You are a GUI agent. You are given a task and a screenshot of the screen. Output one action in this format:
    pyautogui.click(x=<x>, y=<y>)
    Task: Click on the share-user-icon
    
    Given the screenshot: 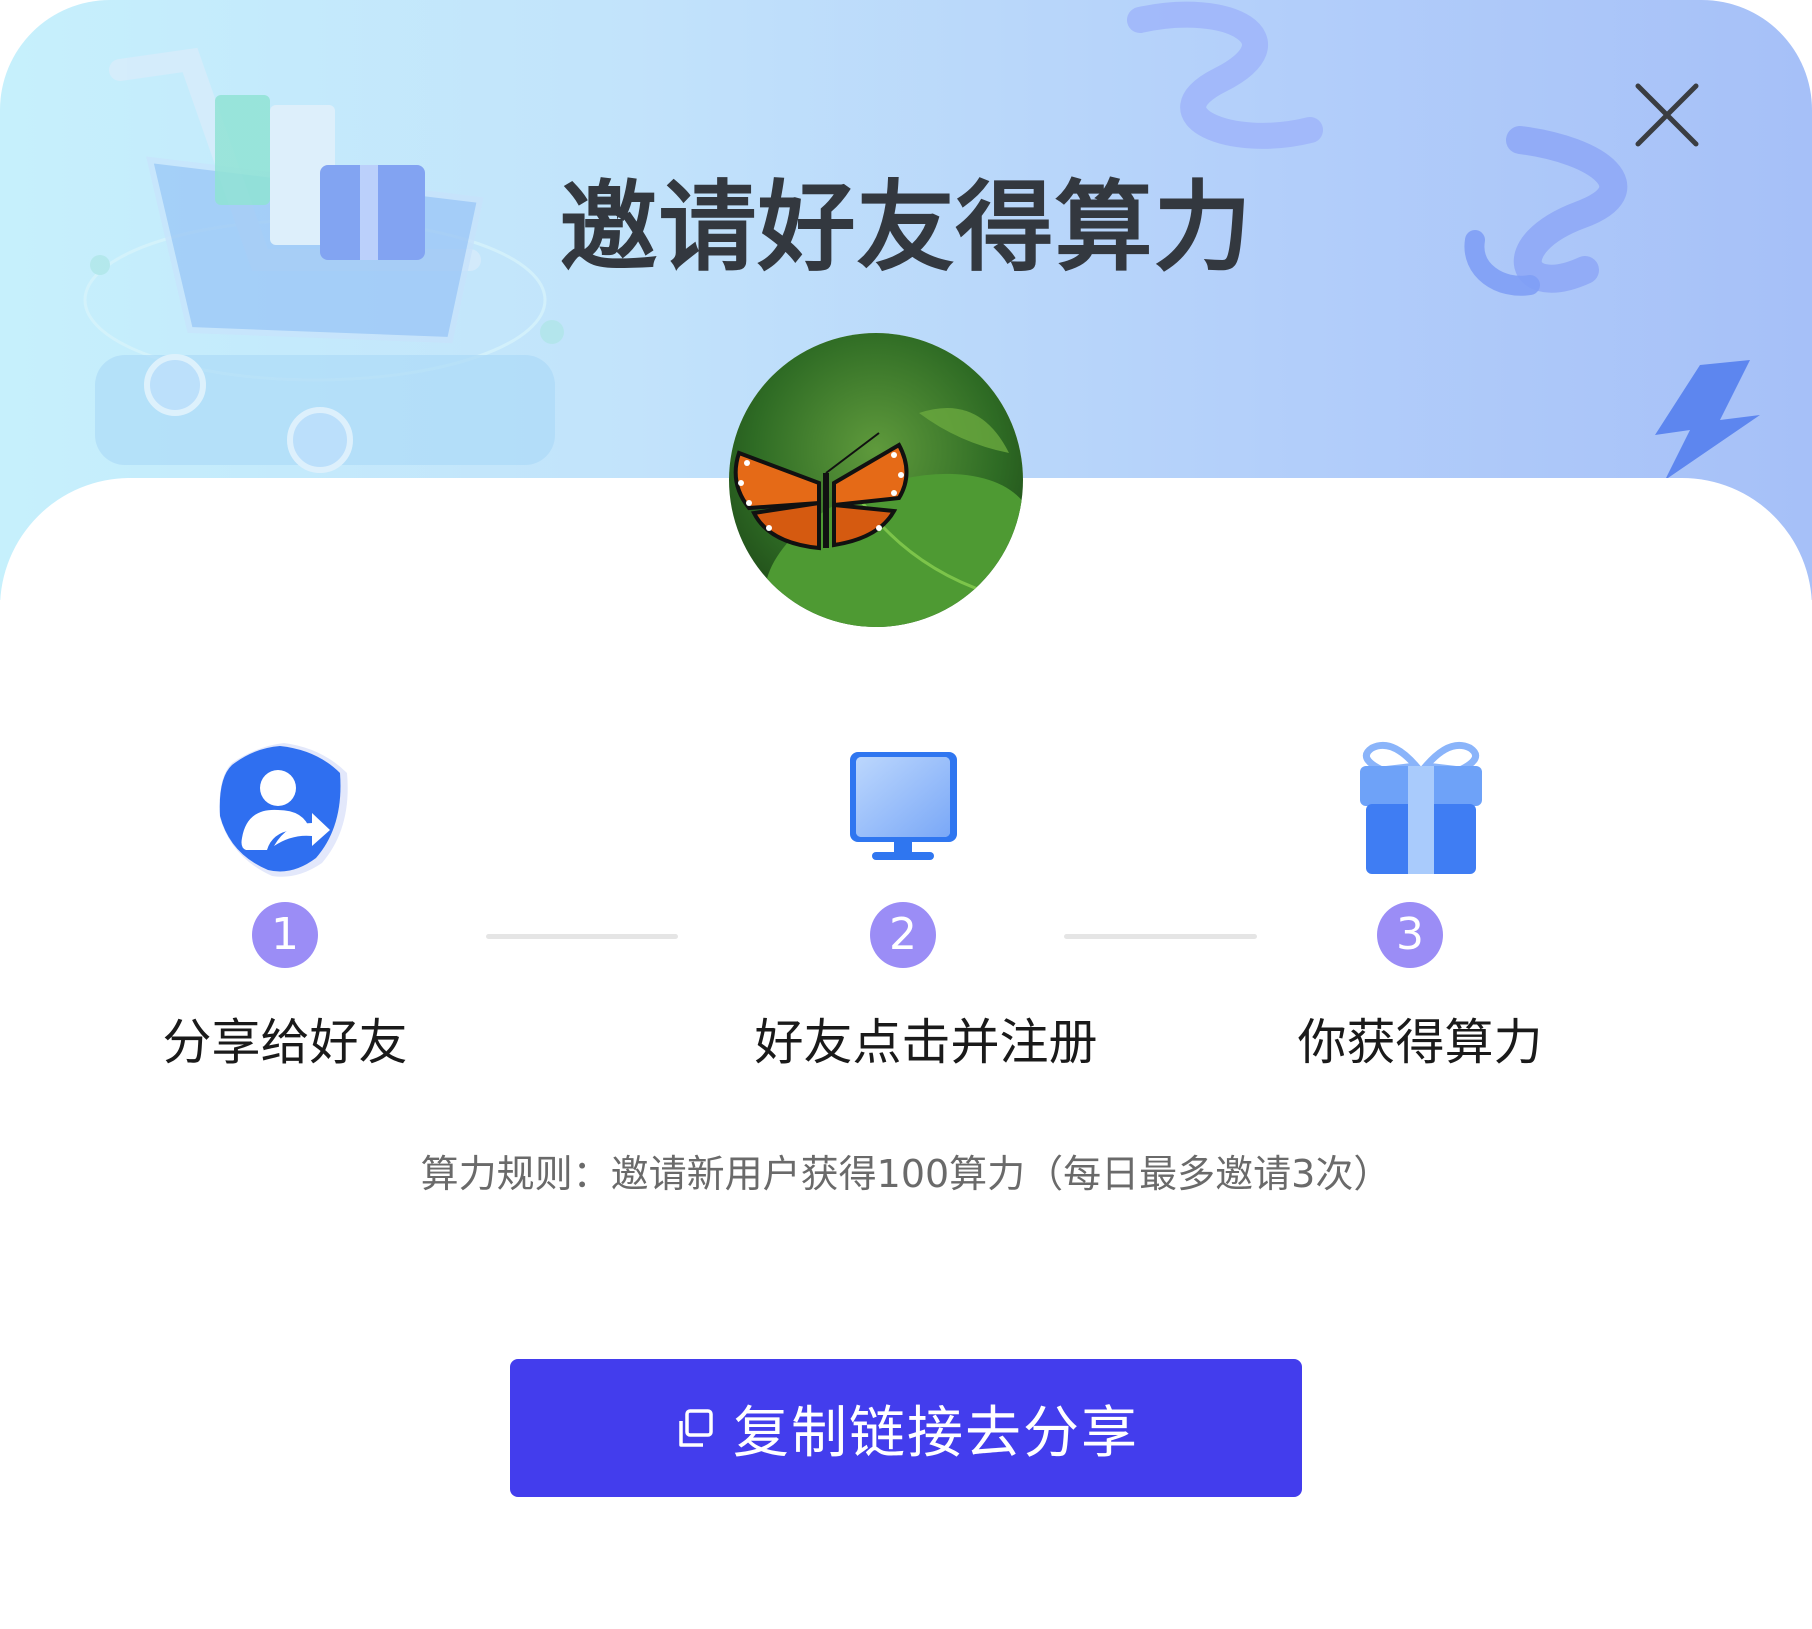 What is the action you would take?
    pyautogui.click(x=283, y=810)
    